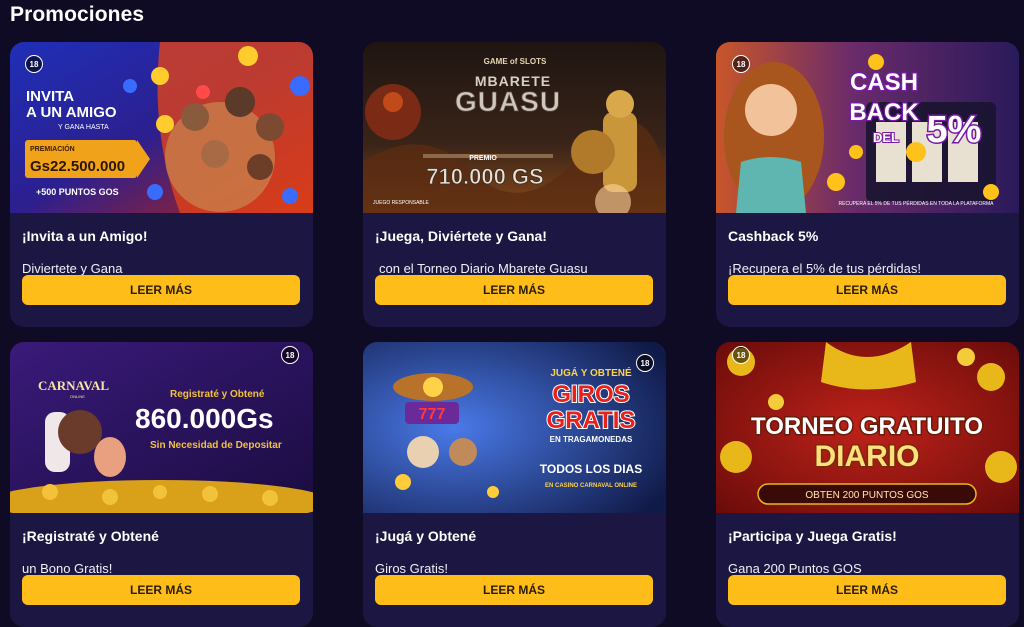 Image resolution: width=1024 pixels, height=627 pixels. What do you see at coordinates (204, 418) in the screenshot?
I see `banner4-value: 860.000Gs` at bounding box center [204, 418].